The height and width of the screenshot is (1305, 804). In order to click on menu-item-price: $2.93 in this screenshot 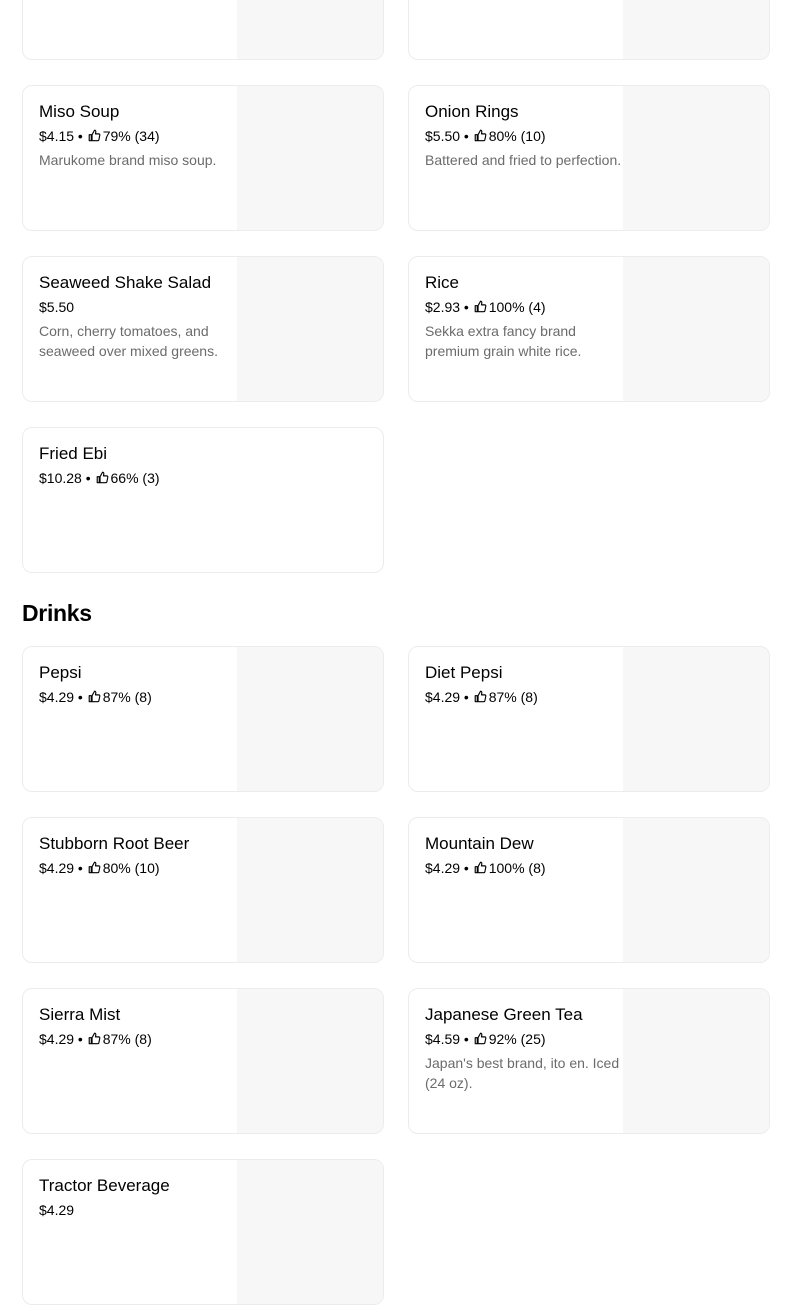, I will do `click(443, 307)`.